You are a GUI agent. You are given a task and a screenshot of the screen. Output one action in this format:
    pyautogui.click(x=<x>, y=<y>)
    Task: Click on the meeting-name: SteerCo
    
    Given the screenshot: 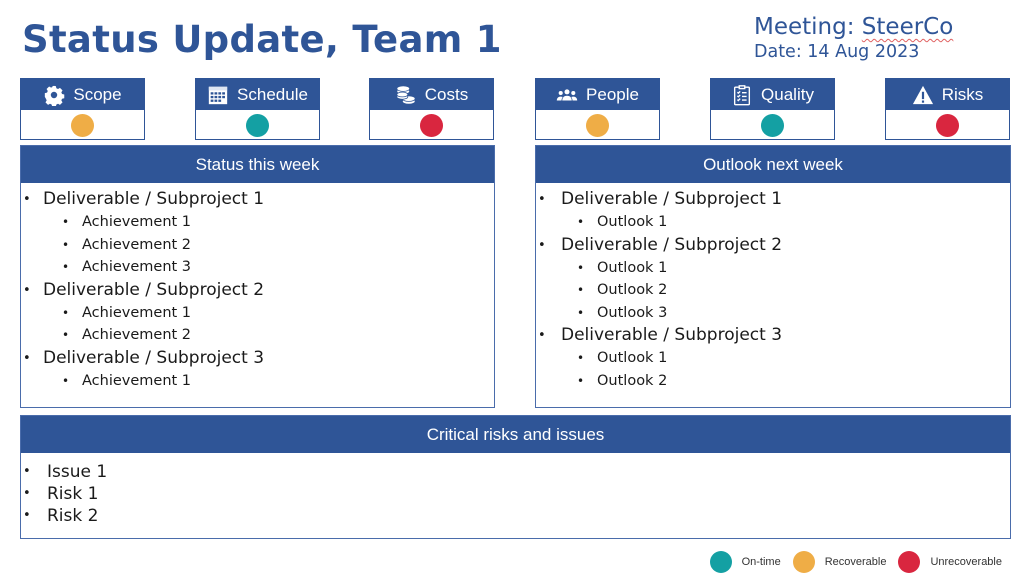 What is the action you would take?
    pyautogui.click(x=907, y=27)
    